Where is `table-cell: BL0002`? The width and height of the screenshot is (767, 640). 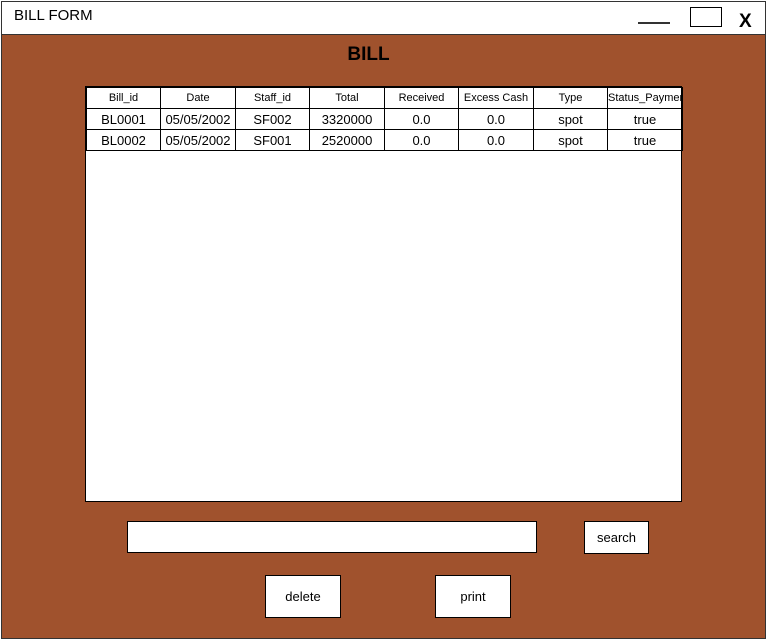
table-cell: BL0002 is located at coordinates (123, 140).